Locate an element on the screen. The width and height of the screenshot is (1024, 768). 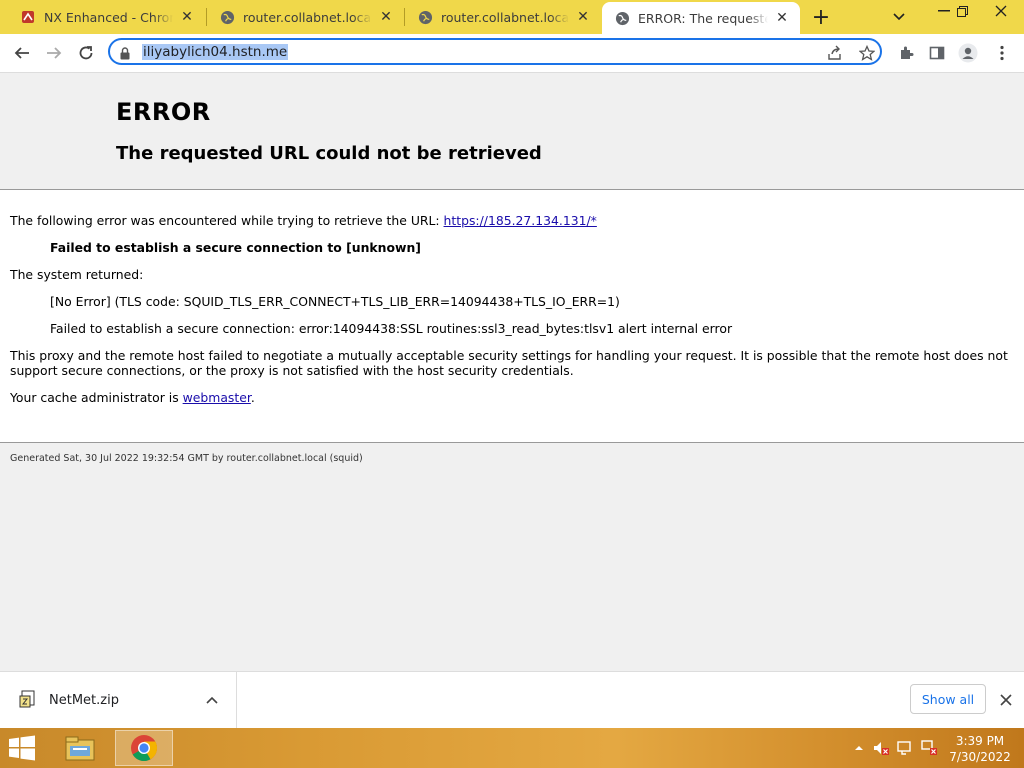
extensions-puzzle-icon is located at coordinates (906, 53).